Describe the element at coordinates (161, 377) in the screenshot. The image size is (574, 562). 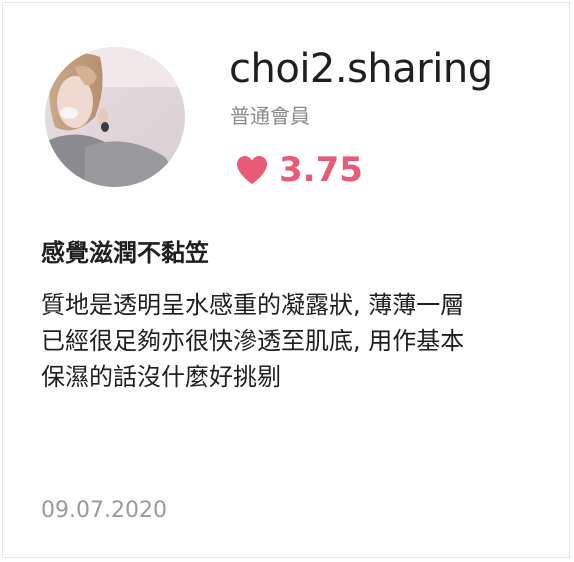
I see `review-body-line: 保濕的話沒什麼好挑剔` at that location.